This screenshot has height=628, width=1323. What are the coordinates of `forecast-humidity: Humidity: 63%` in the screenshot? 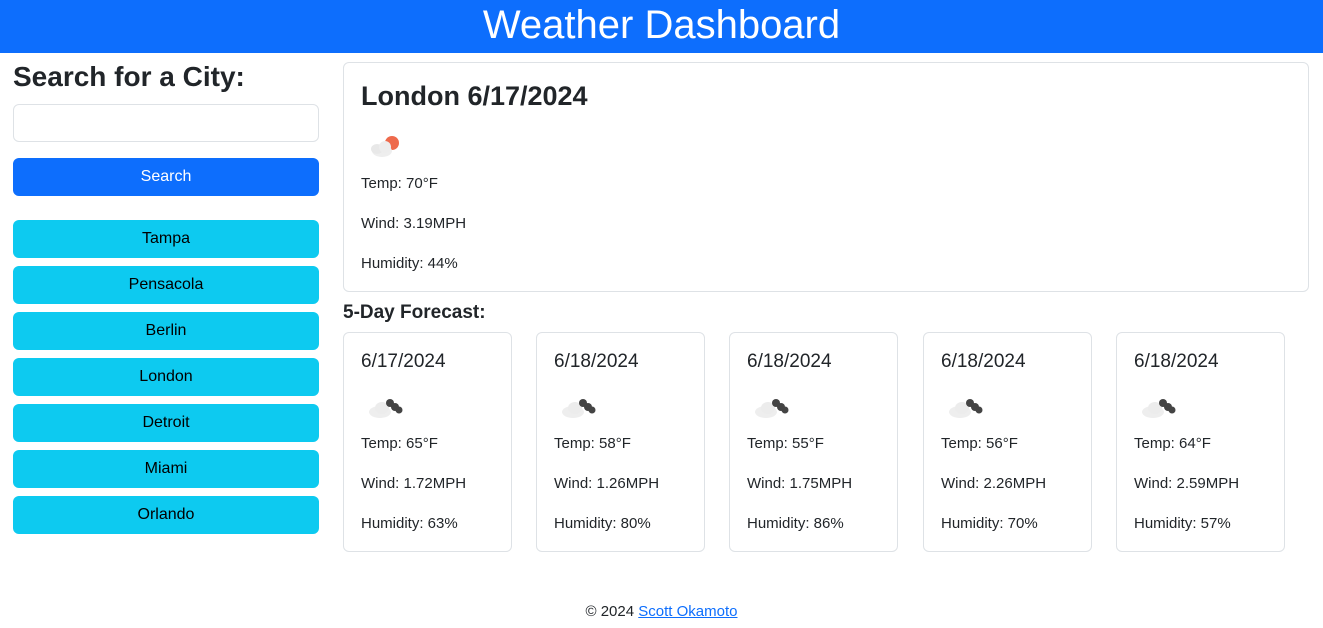 It's located at (409, 523).